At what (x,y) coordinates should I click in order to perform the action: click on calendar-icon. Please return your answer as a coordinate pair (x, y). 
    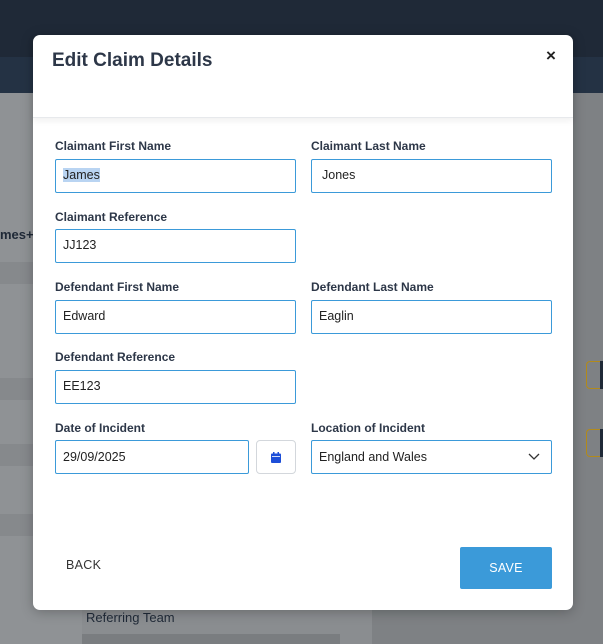
    Looking at the image, I should click on (276, 457).